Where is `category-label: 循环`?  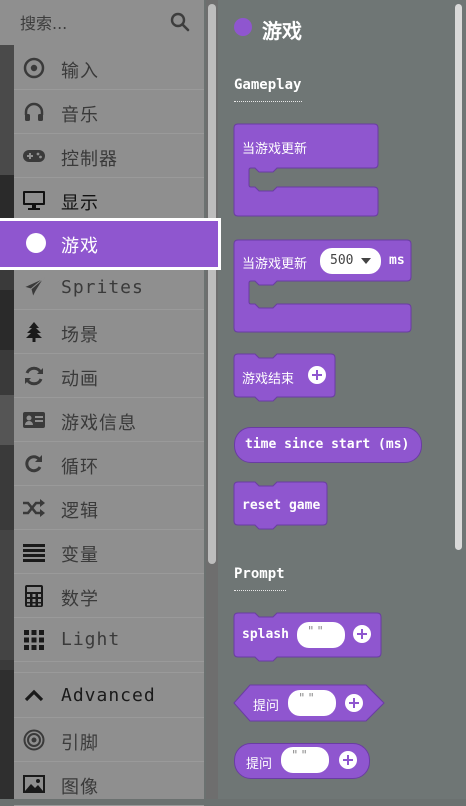
category-label: 循环 is located at coordinates (80, 467).